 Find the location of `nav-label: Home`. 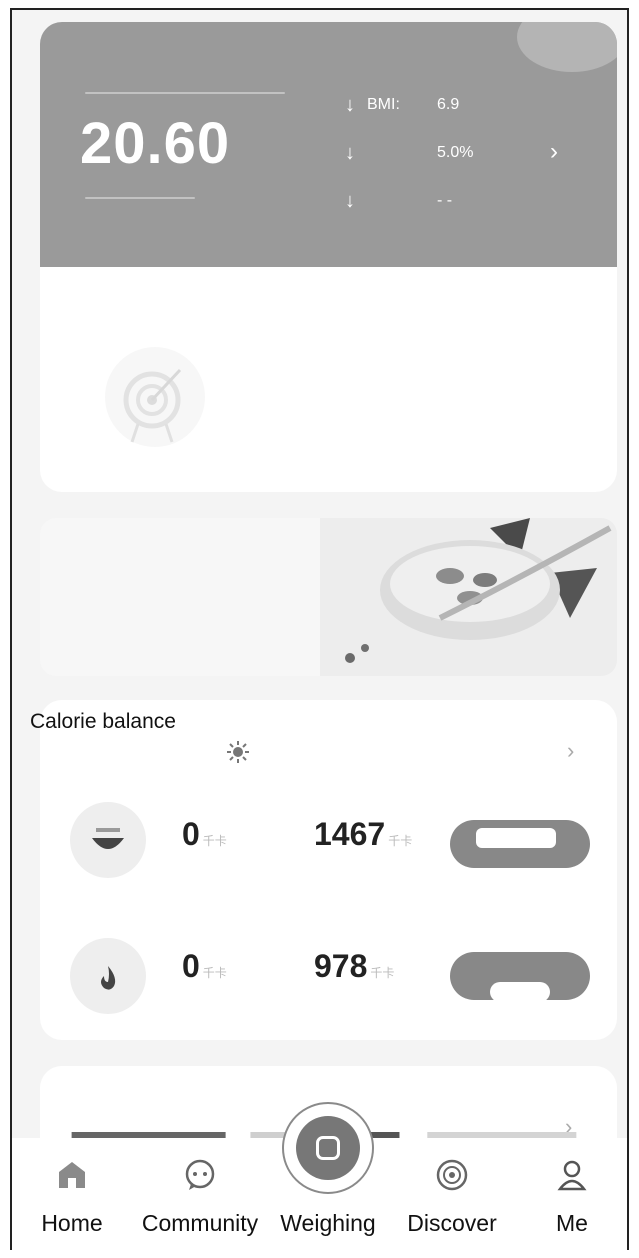

nav-label: Home is located at coordinates (72, 1223).